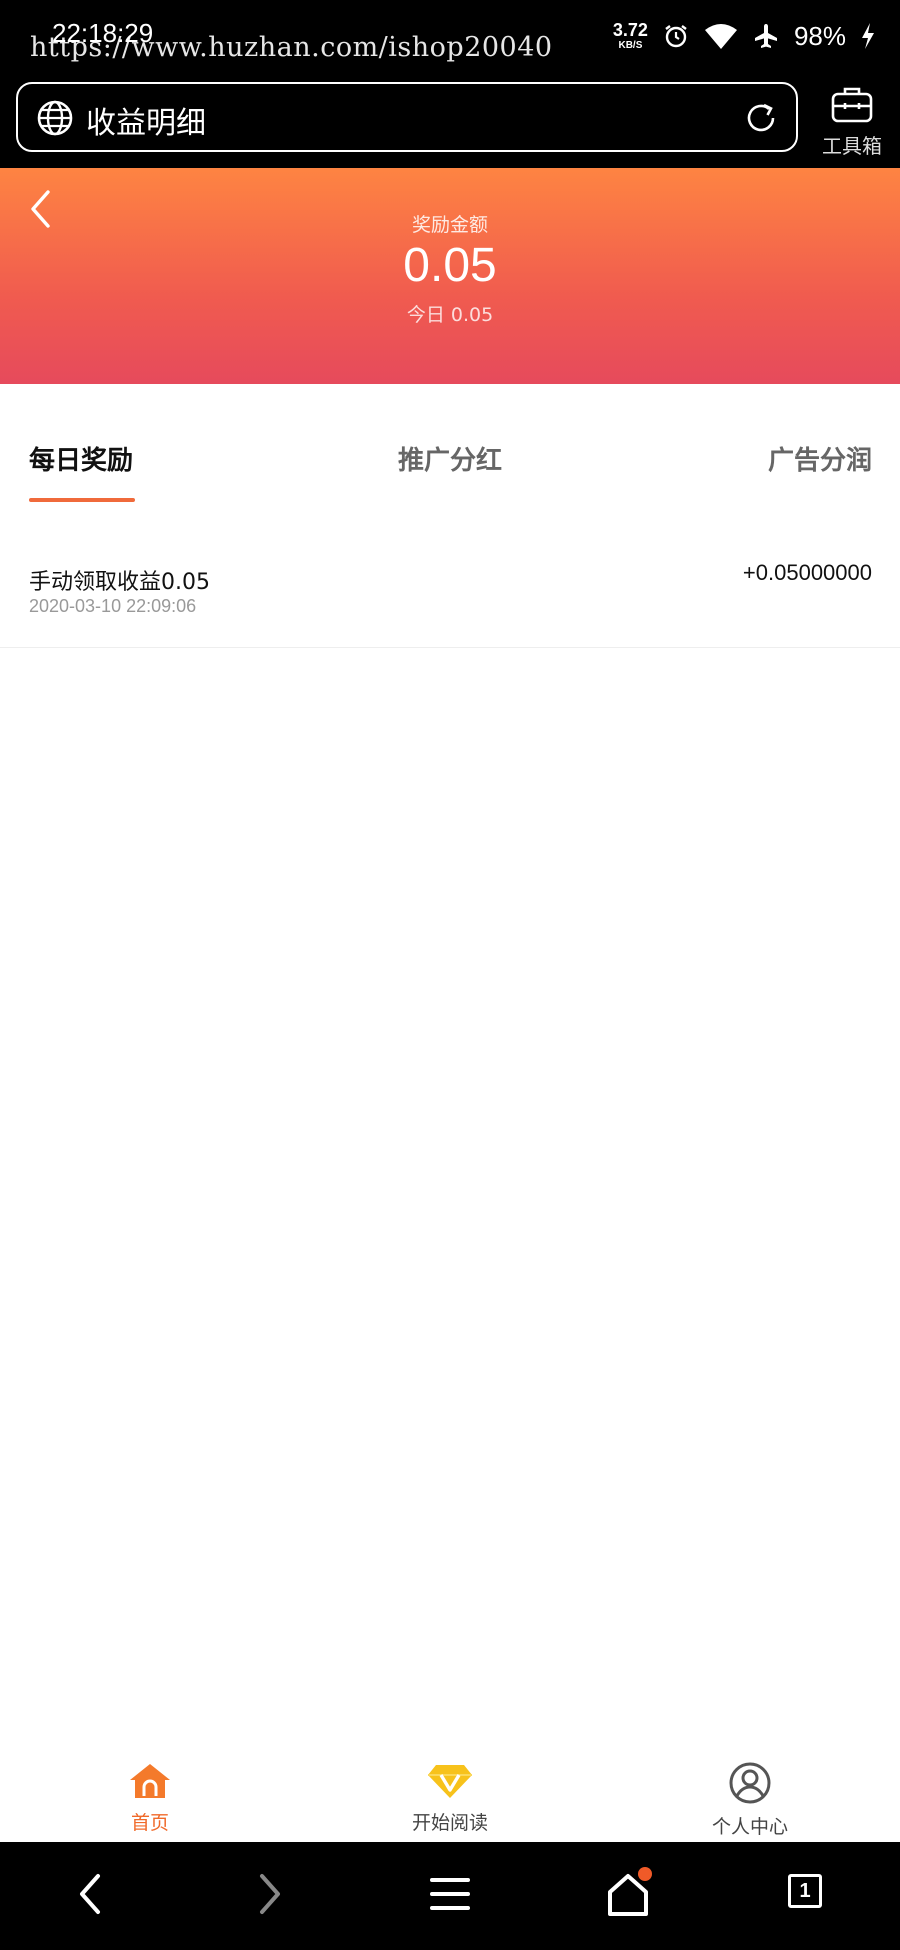  What do you see at coordinates (90, 1896) in the screenshot?
I see `back-icon` at bounding box center [90, 1896].